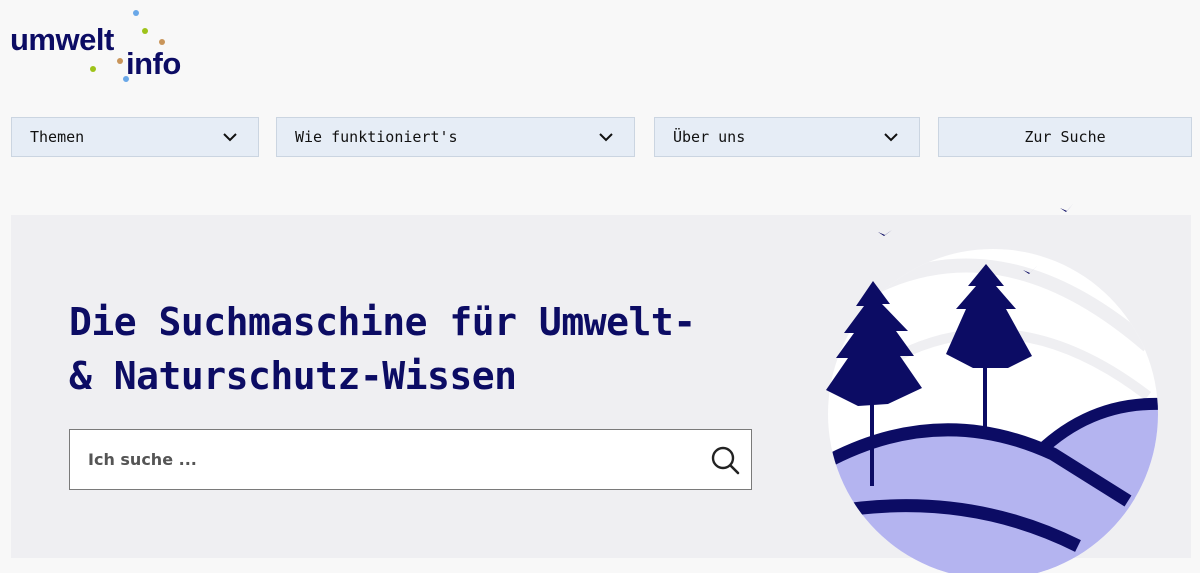 The image size is (1200, 573). What do you see at coordinates (153, 63) in the screenshot?
I see `logo-word-info: info` at bounding box center [153, 63].